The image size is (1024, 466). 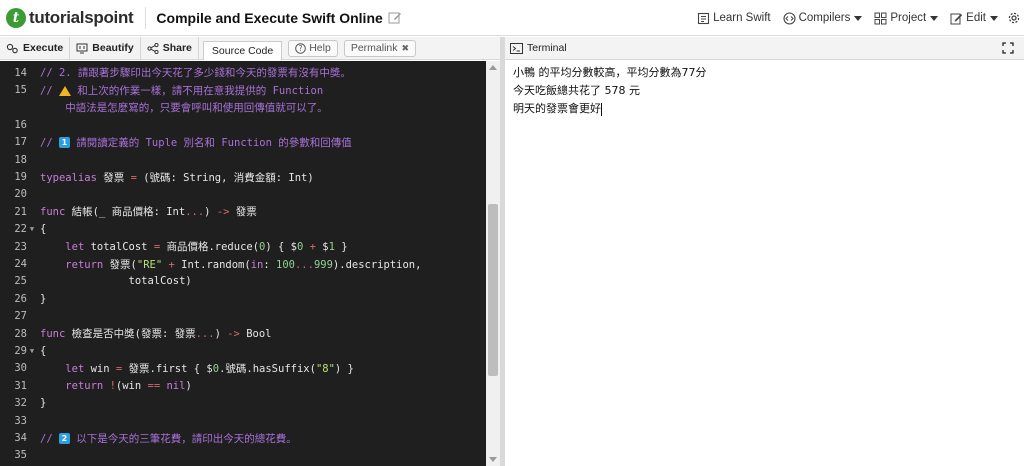 I want to click on header-divider, so click(x=146, y=17).